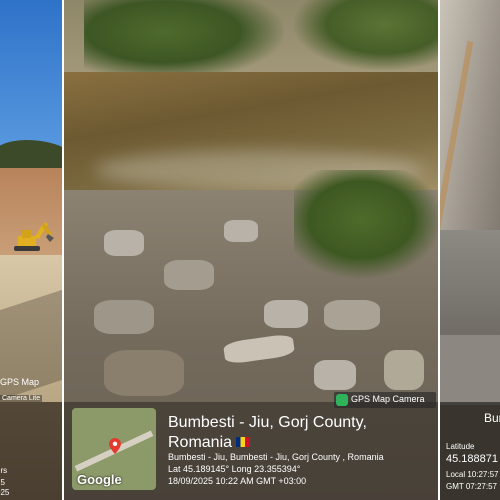  What do you see at coordinates (470, 125) in the screenshot?
I see `rock-face` at bounding box center [470, 125].